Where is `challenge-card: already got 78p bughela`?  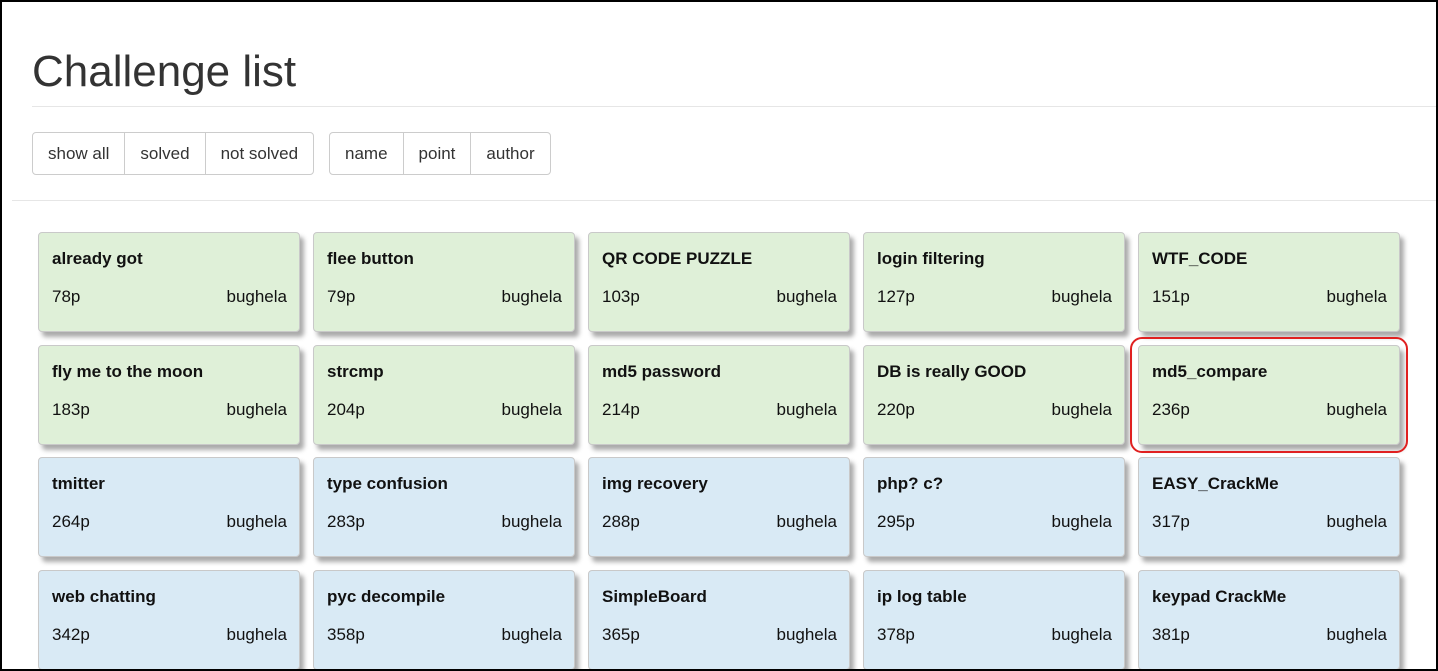
challenge-card: already got 78p bughela is located at coordinates (169, 282).